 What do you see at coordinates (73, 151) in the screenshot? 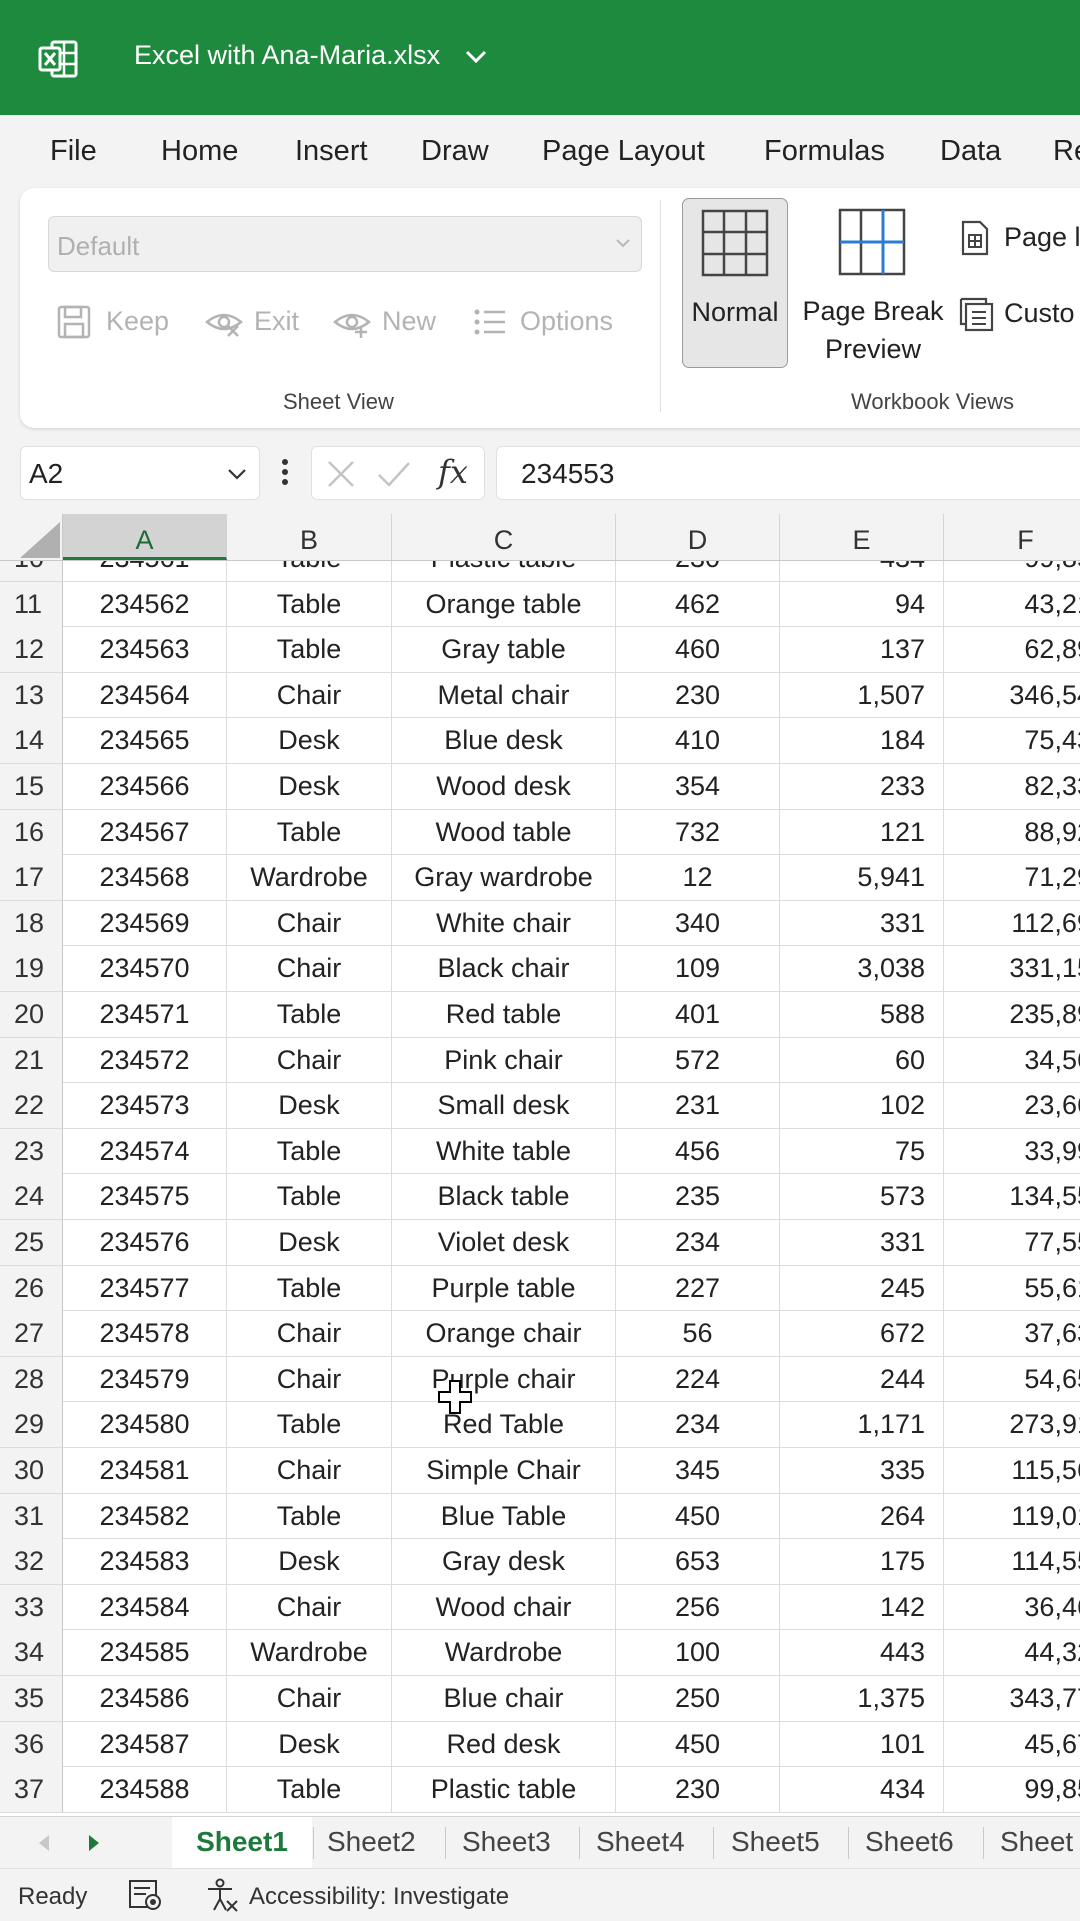
I see `tab-file: File` at bounding box center [73, 151].